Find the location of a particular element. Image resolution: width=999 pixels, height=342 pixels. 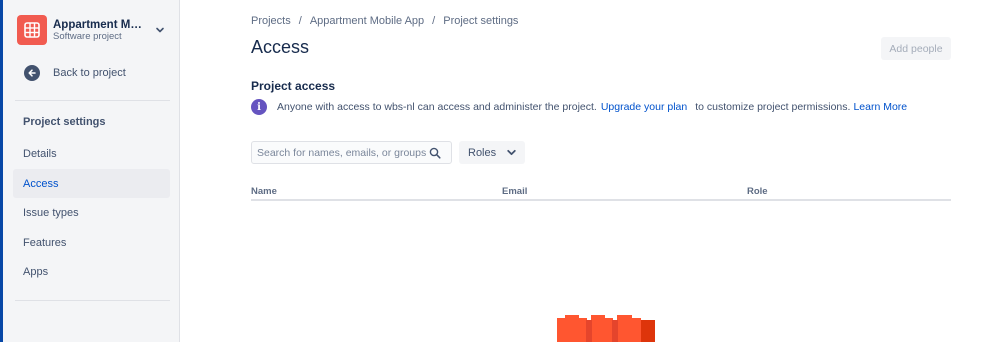

breadcrumb-project: Appartment Mobile App is located at coordinates (367, 21).